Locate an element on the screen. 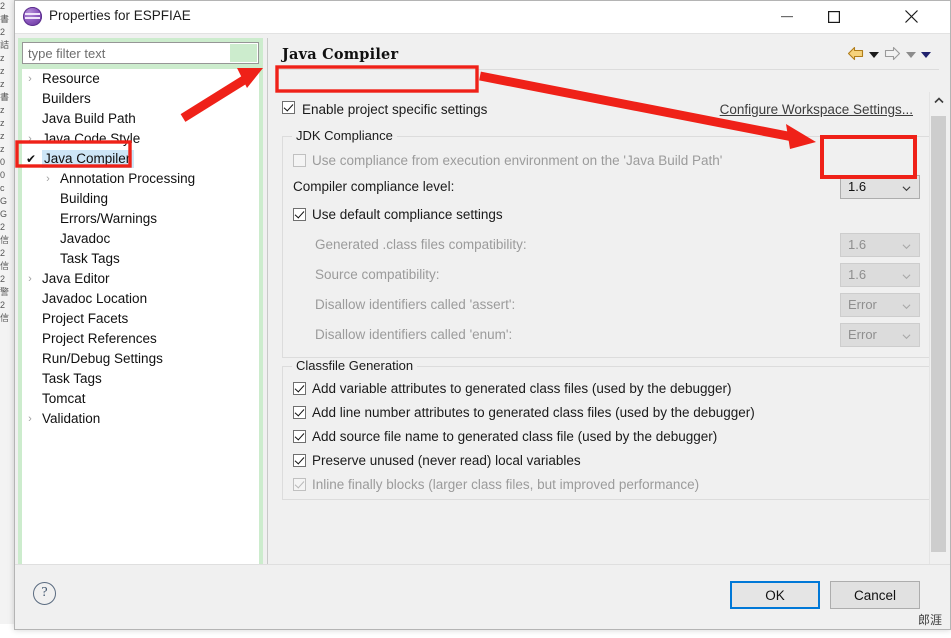 This screenshot has height=638, width=951. sidebar-item-annotation-processing: › Annotation Processing is located at coordinates (140, 179).